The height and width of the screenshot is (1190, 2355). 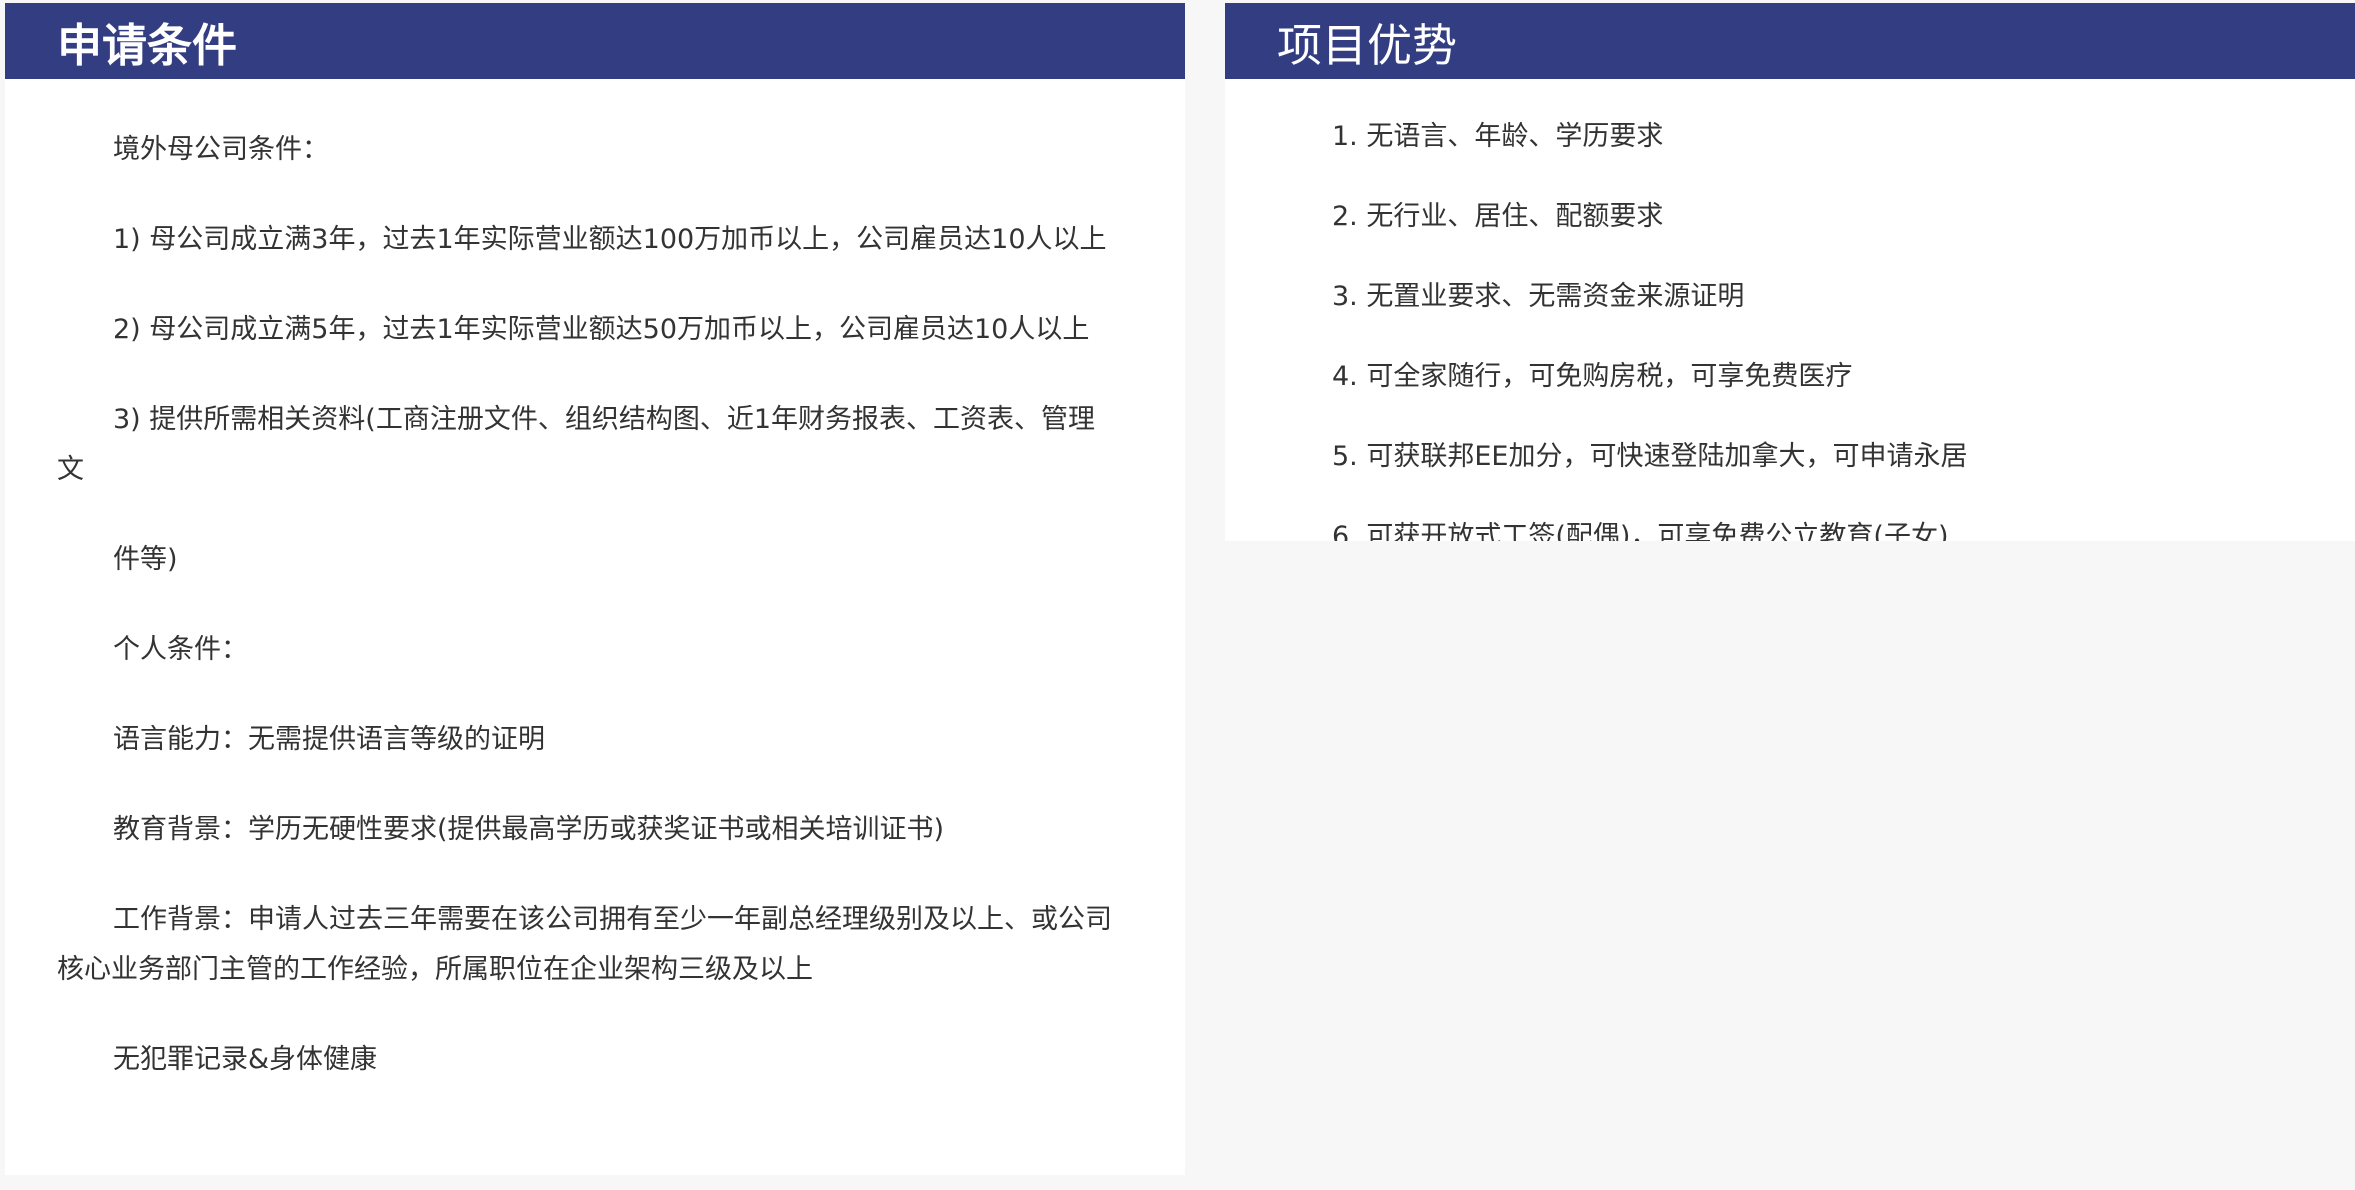 I want to click on advantage-item: 5. 可获联邦EE加分，可快速登陆加拿大，可申请永居, so click(x=1650, y=456).